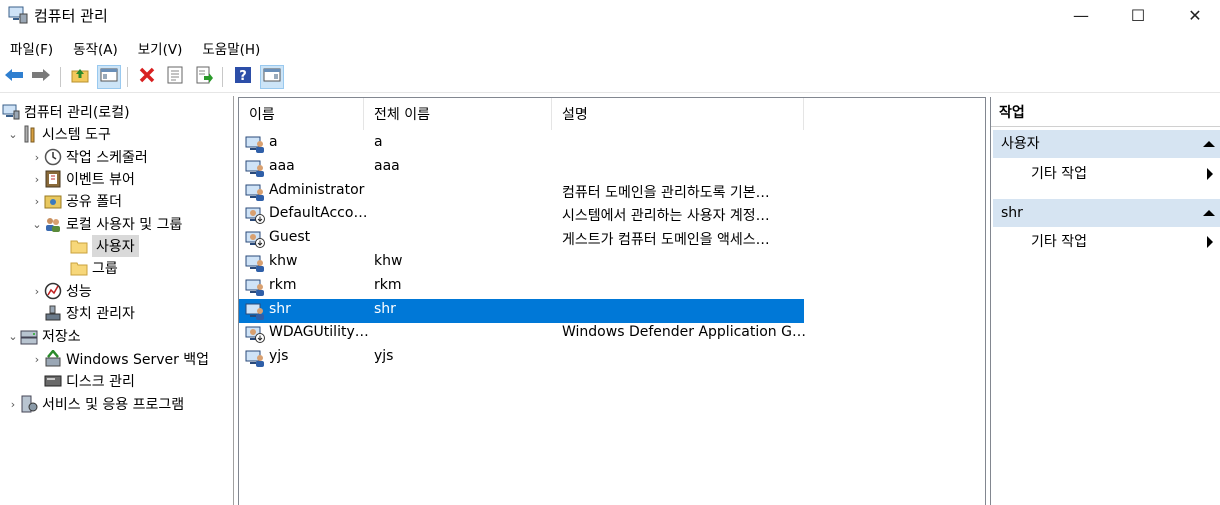 This screenshot has width=1220, height=505. I want to click on menu-file: 파일(F), so click(31, 47).